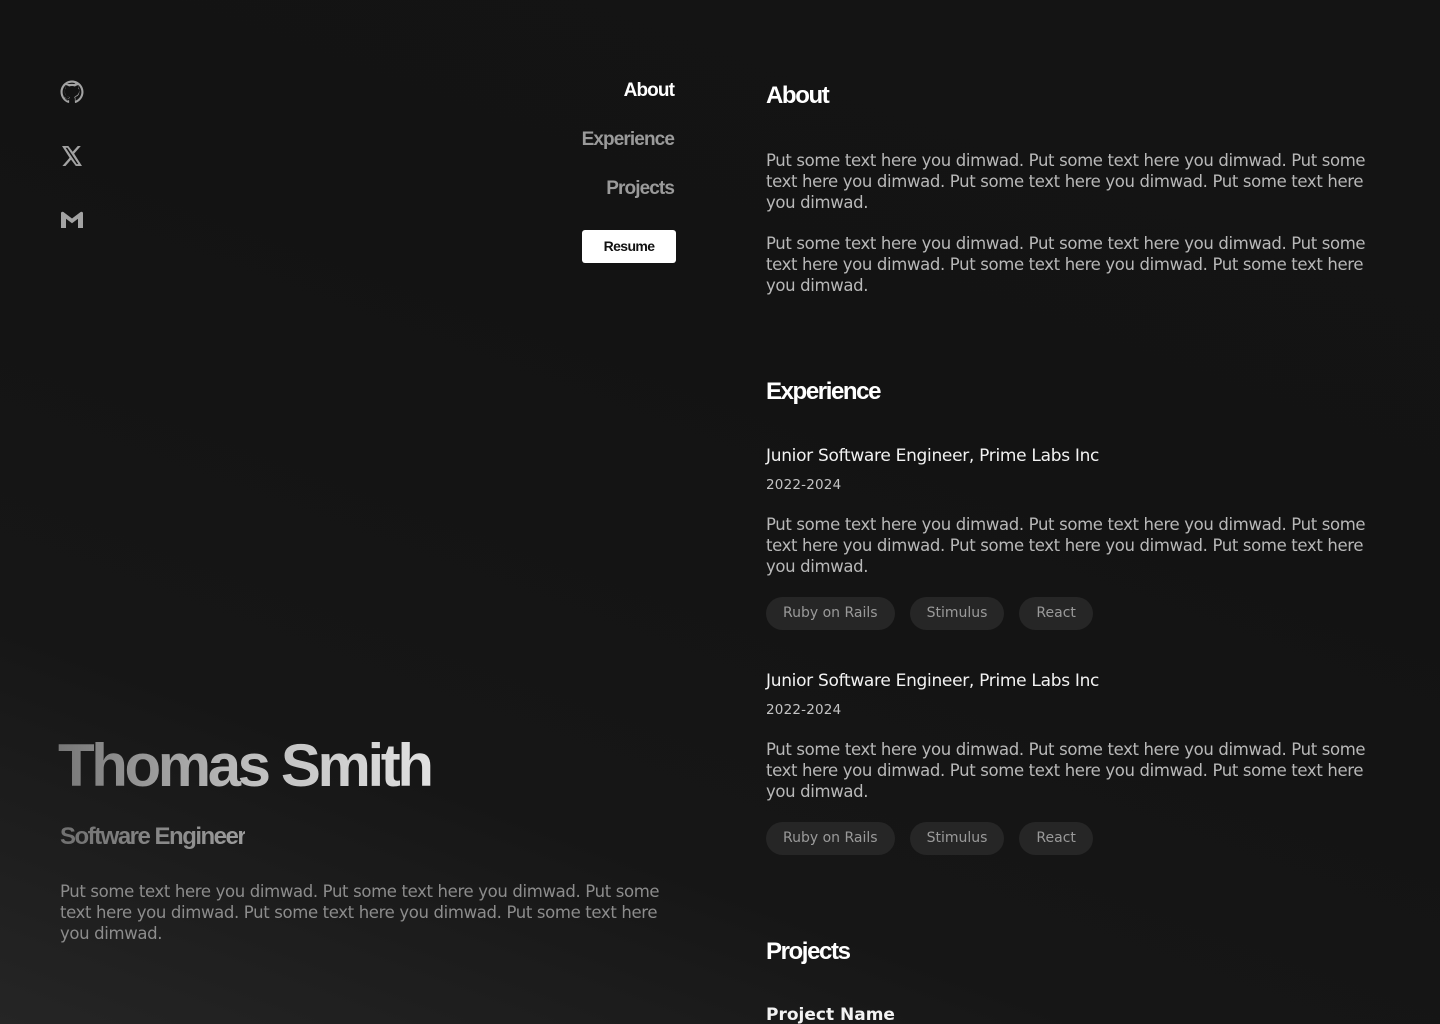 The height and width of the screenshot is (1024, 1440). Describe the element at coordinates (72, 176) in the screenshot. I see `social-links` at that location.